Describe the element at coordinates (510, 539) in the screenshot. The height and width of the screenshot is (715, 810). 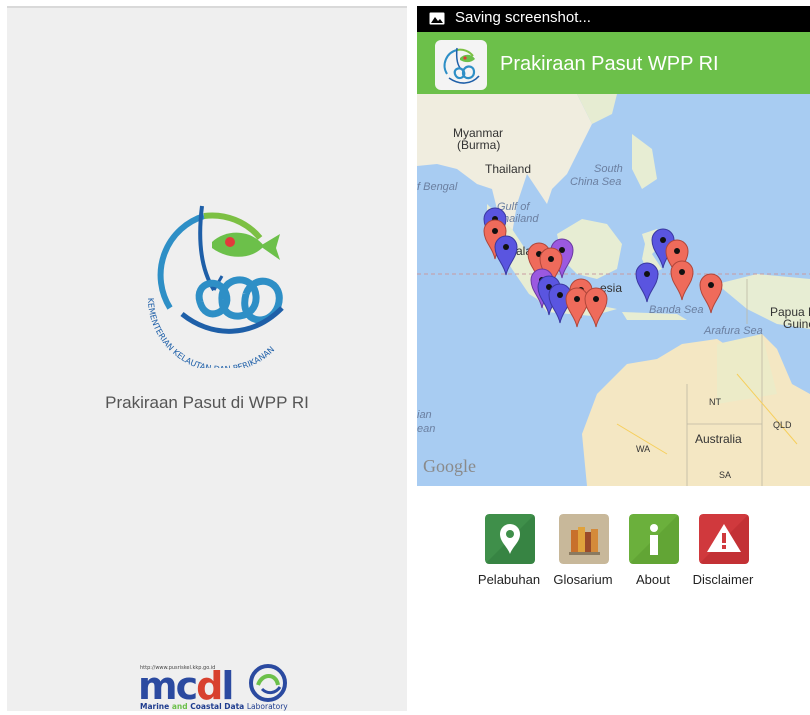
I see `map-pin-icon` at that location.